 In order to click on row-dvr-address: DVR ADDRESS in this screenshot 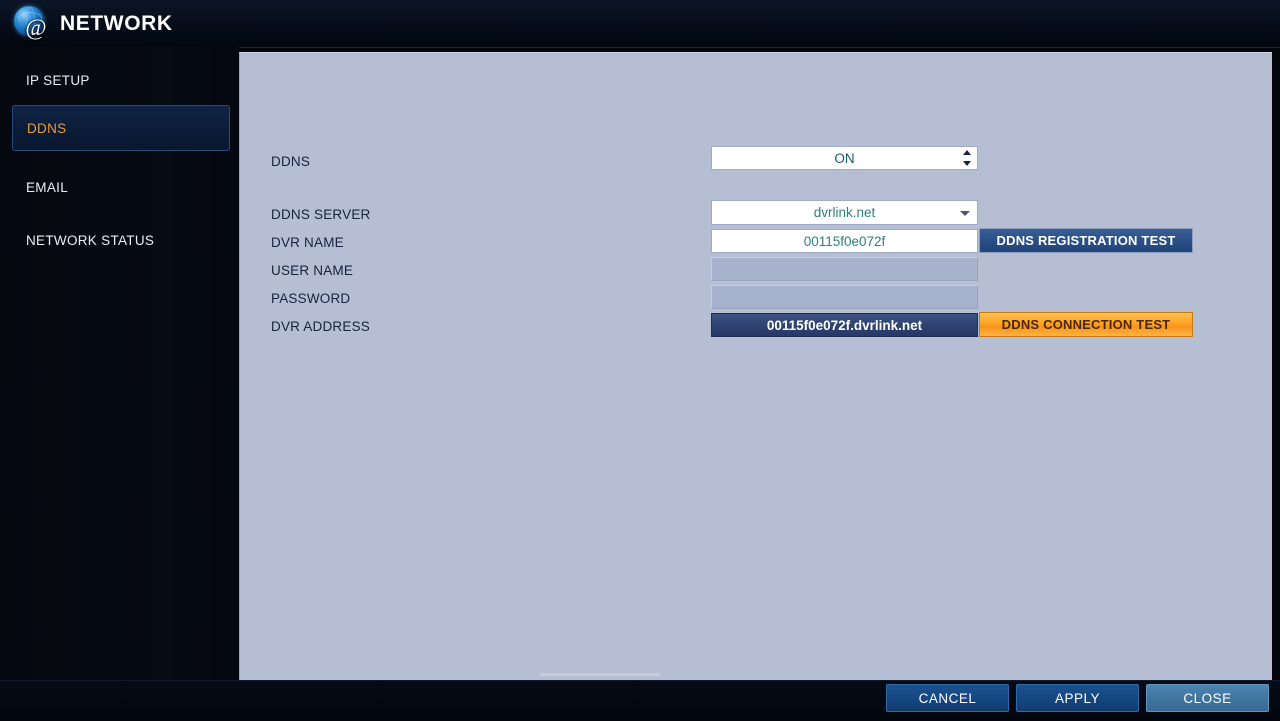, I will do `click(371, 326)`.